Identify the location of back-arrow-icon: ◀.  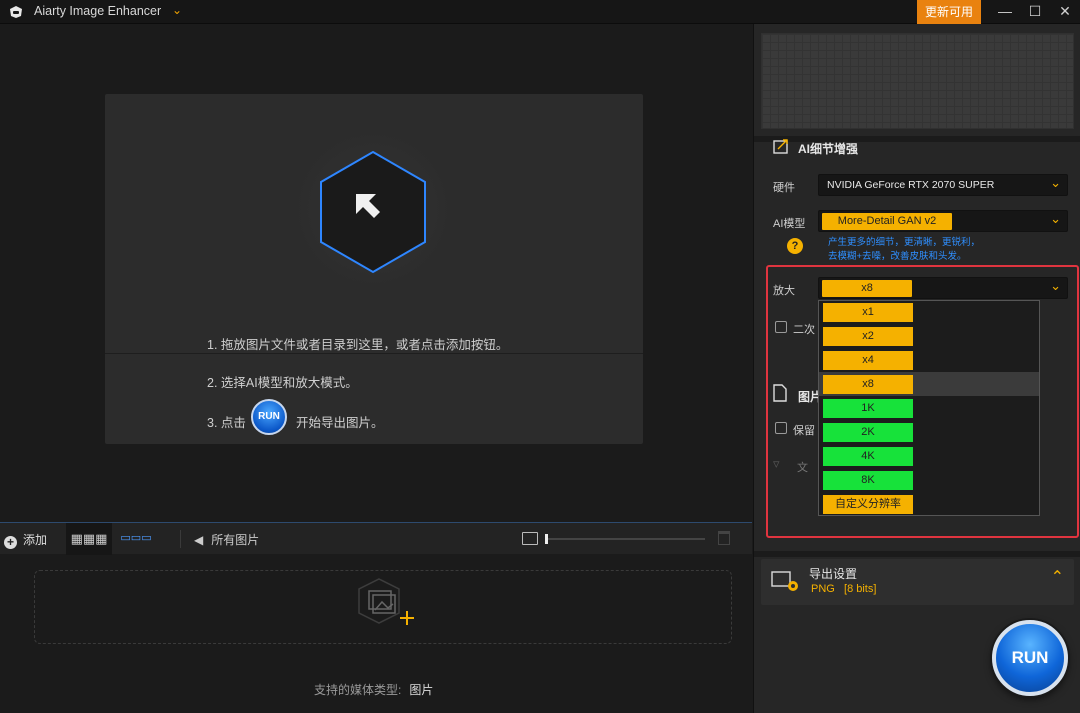
(199, 540).